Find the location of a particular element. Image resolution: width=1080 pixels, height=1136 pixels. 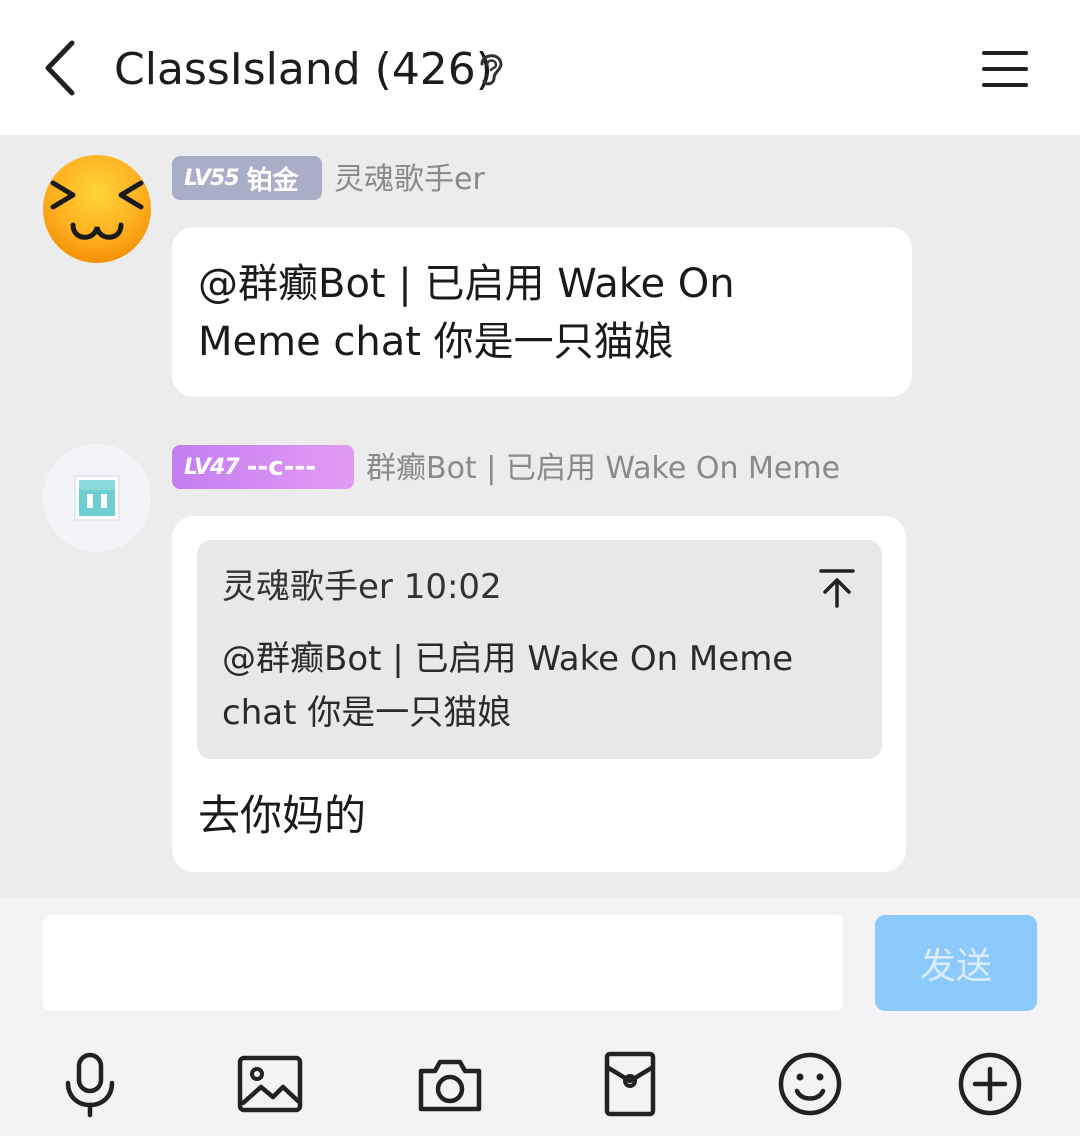

voice-button is located at coordinates (90, 1084).